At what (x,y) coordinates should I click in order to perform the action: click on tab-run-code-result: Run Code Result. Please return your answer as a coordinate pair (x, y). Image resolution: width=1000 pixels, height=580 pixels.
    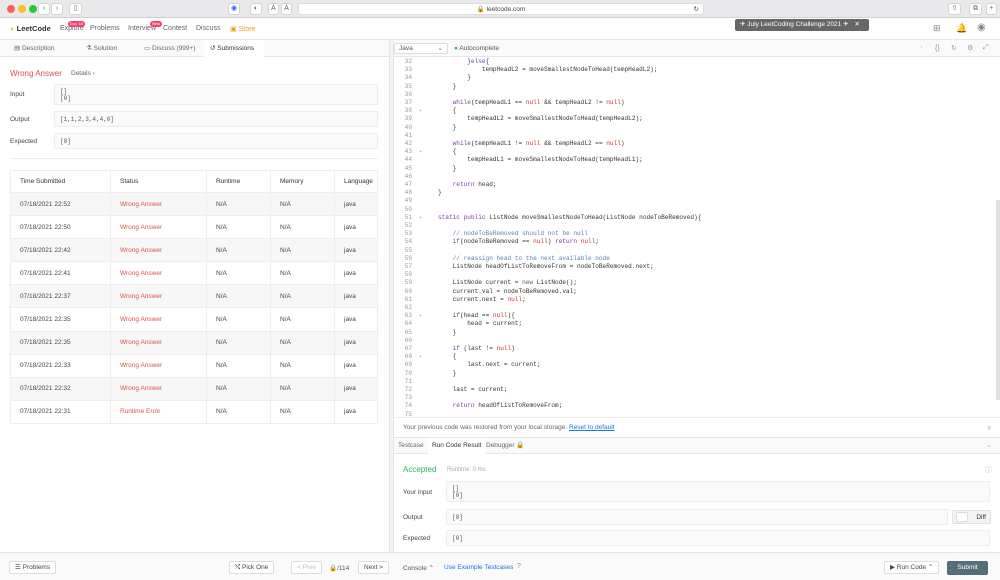
    Looking at the image, I should click on (457, 446).